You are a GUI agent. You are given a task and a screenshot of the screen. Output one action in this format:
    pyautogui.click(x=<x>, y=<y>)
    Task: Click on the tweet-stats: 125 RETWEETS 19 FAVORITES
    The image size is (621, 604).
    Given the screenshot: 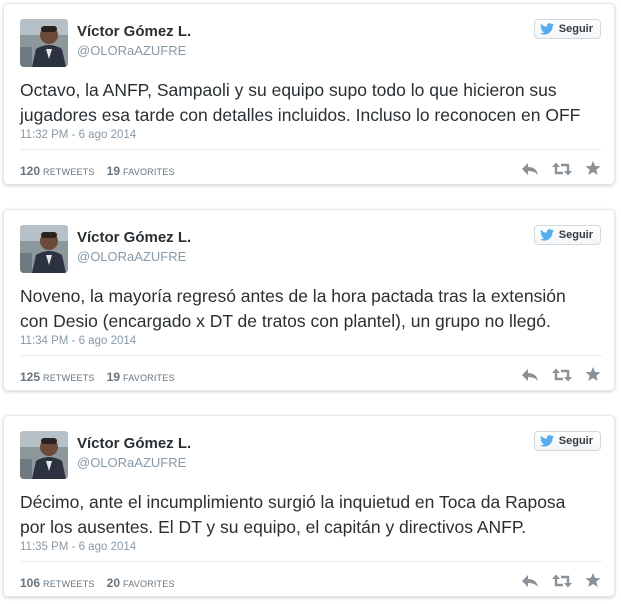 What is the action you would take?
    pyautogui.click(x=97, y=377)
    